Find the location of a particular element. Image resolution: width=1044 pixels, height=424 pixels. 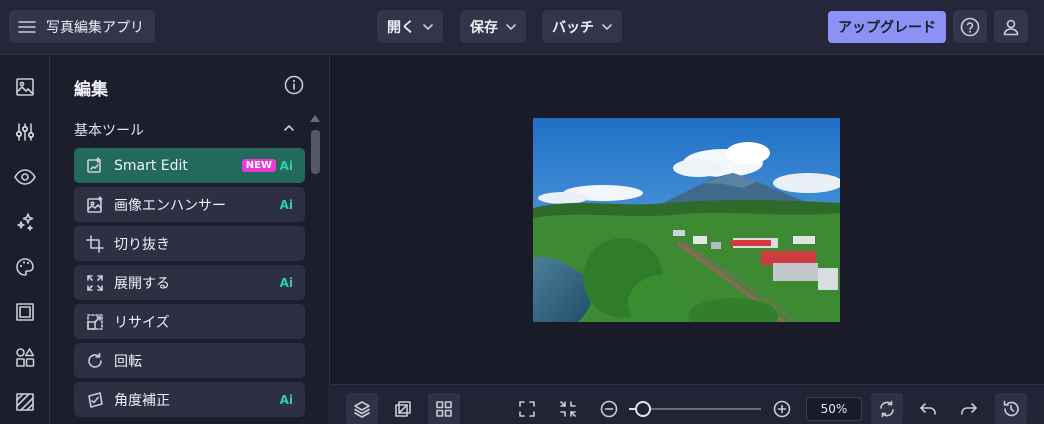

compare-icon is located at coordinates (403, 409).